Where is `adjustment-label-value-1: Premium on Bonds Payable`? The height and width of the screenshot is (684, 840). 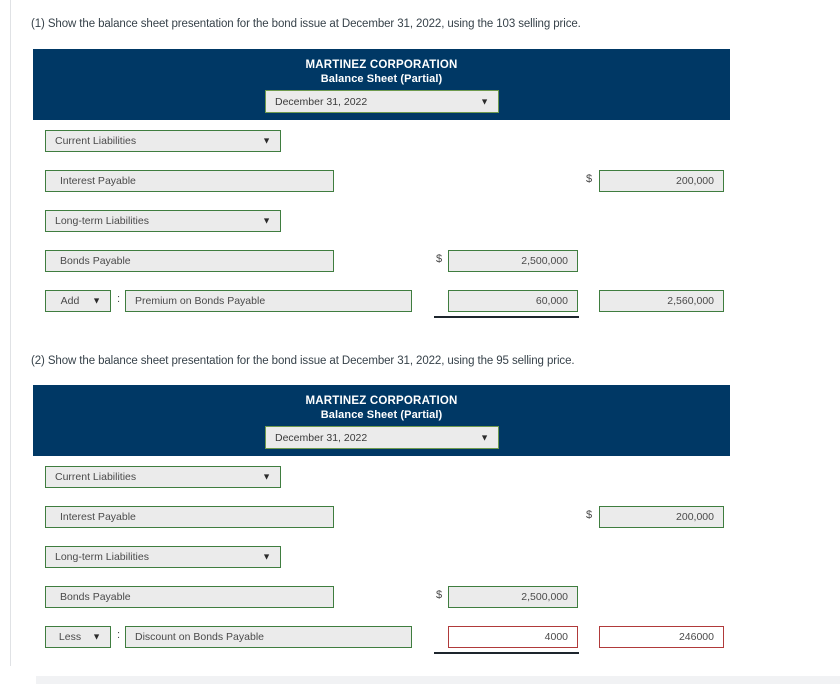 adjustment-label-value-1: Premium on Bonds Payable is located at coordinates (200, 301).